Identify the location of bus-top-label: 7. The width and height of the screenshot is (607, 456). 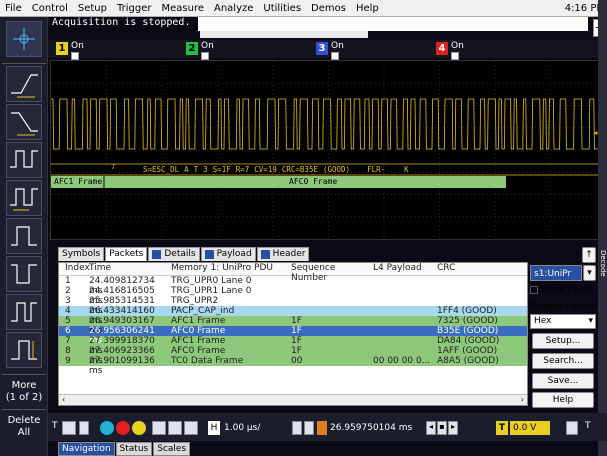
(113, 167).